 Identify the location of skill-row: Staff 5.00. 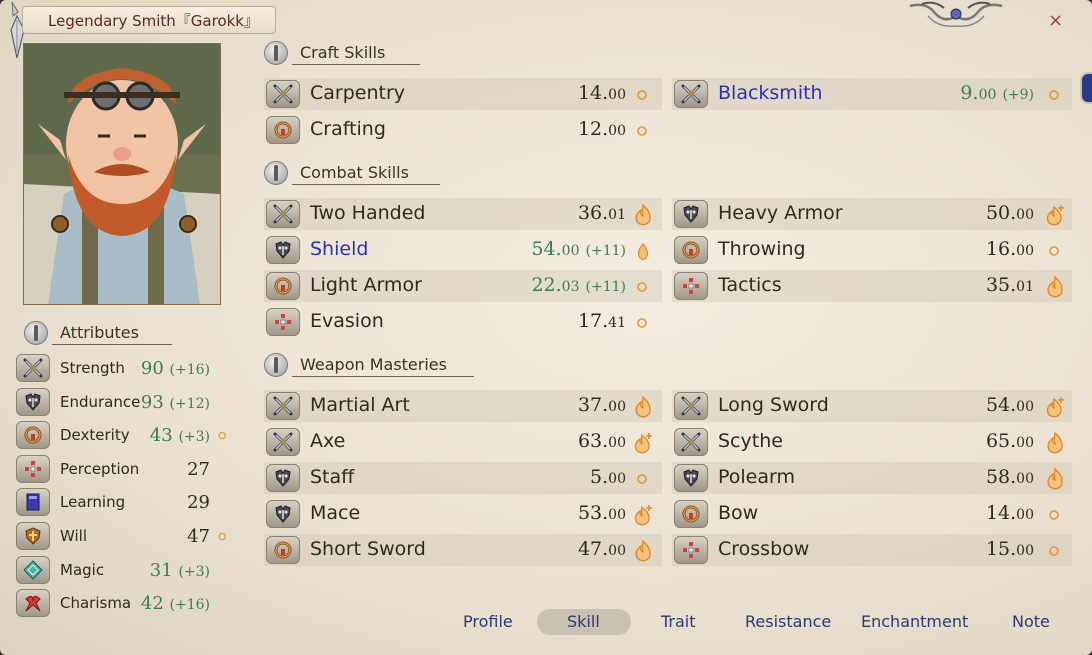
(463, 478).